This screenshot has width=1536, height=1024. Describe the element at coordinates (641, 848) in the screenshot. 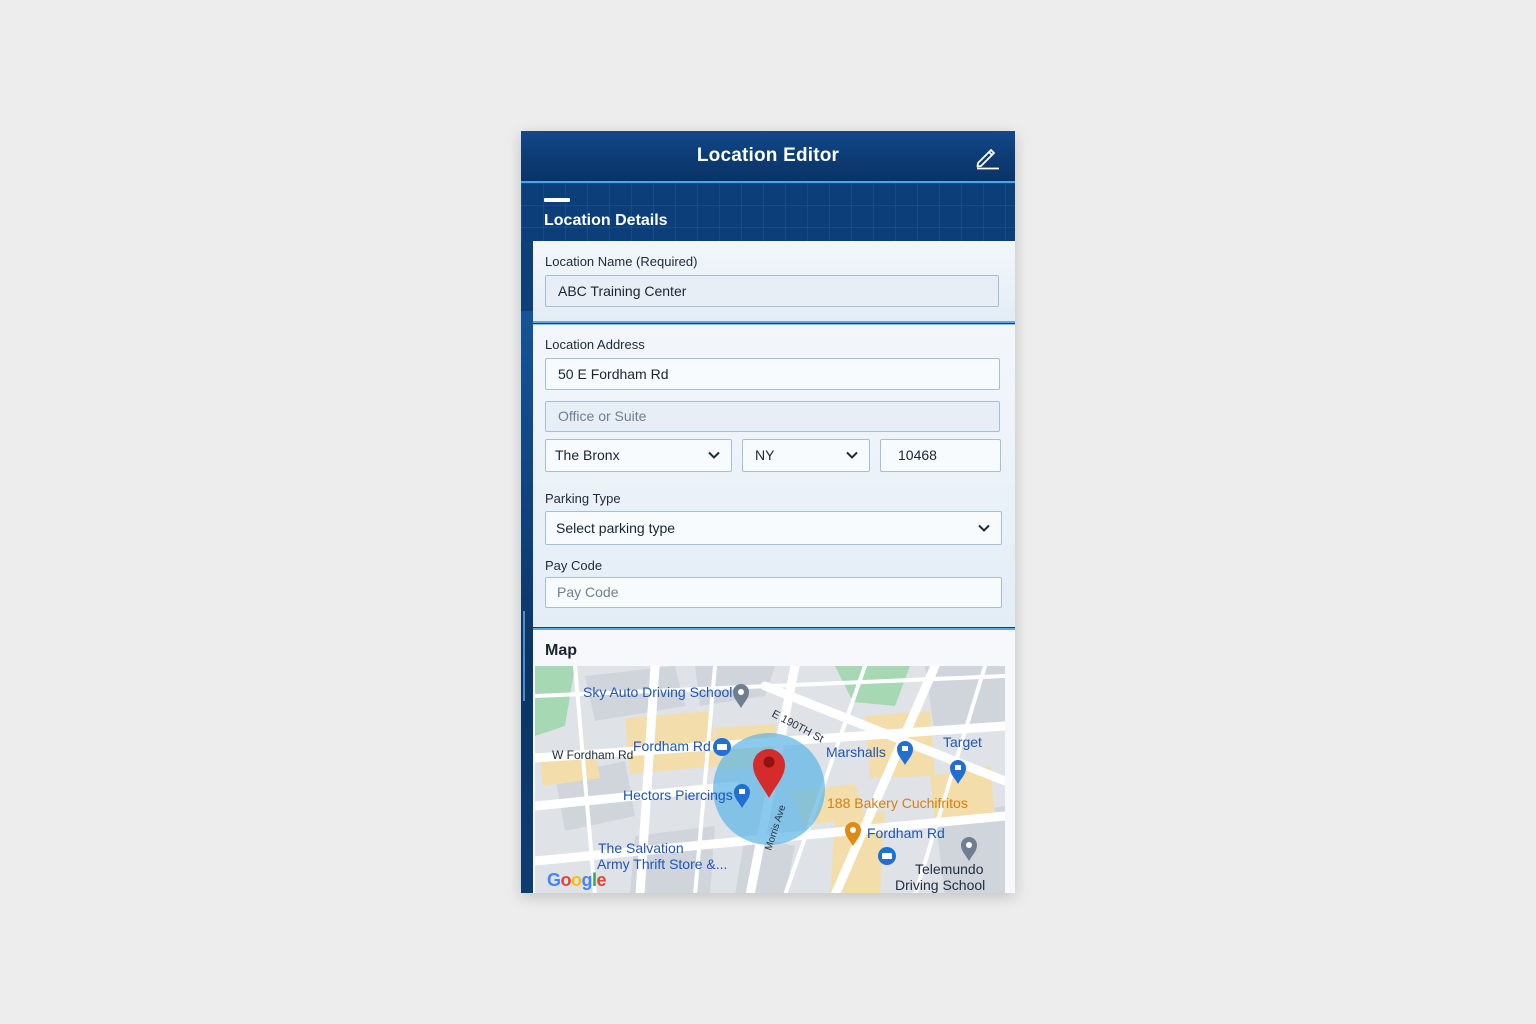

I see `map-place-salvation-1: The Salvation` at that location.